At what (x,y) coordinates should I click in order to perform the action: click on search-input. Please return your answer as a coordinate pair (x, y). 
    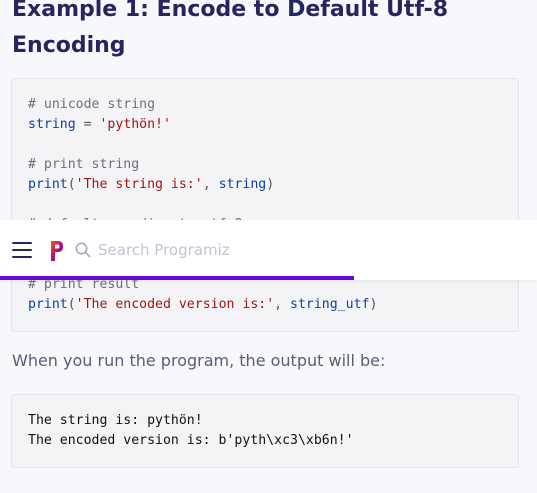
    Looking at the image, I should click on (248, 250).